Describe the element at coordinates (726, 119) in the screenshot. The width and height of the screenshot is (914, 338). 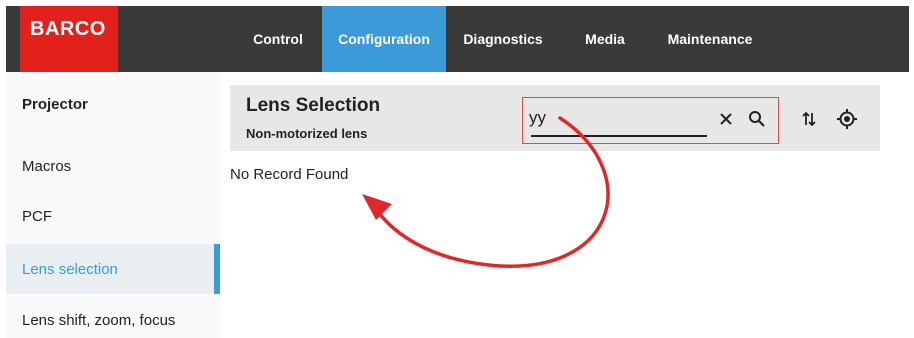
I see `close-icon` at that location.